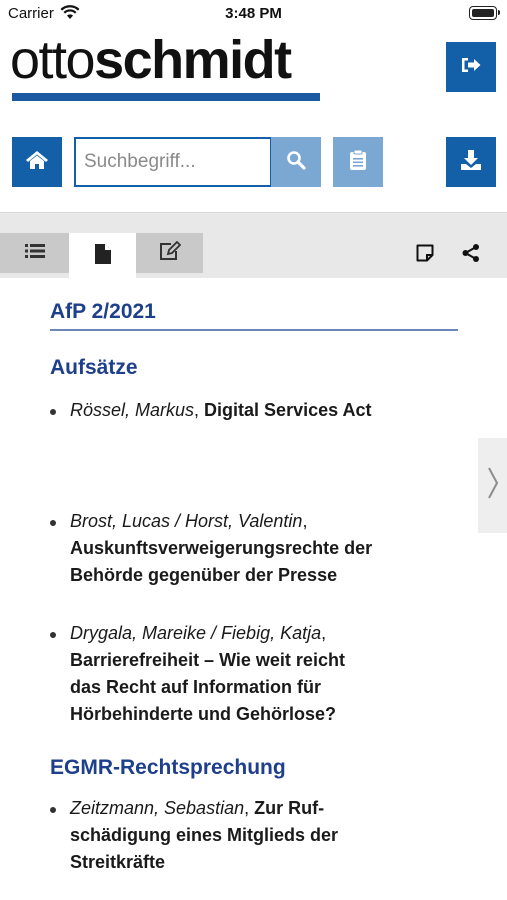 The image size is (507, 900). I want to click on view-tab-bar, so click(253, 245).